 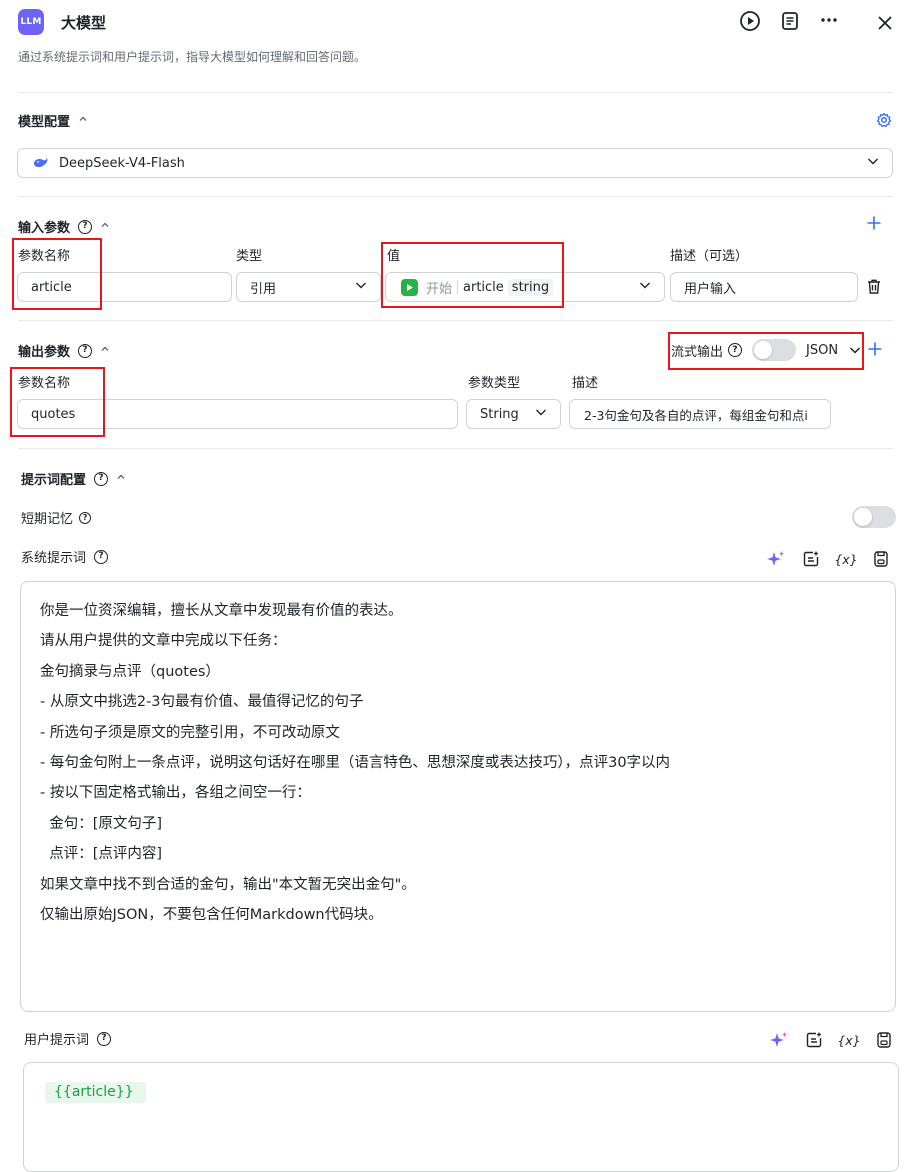 I want to click on user-prompt-toolbar: {x}, so click(x=831, y=1040).